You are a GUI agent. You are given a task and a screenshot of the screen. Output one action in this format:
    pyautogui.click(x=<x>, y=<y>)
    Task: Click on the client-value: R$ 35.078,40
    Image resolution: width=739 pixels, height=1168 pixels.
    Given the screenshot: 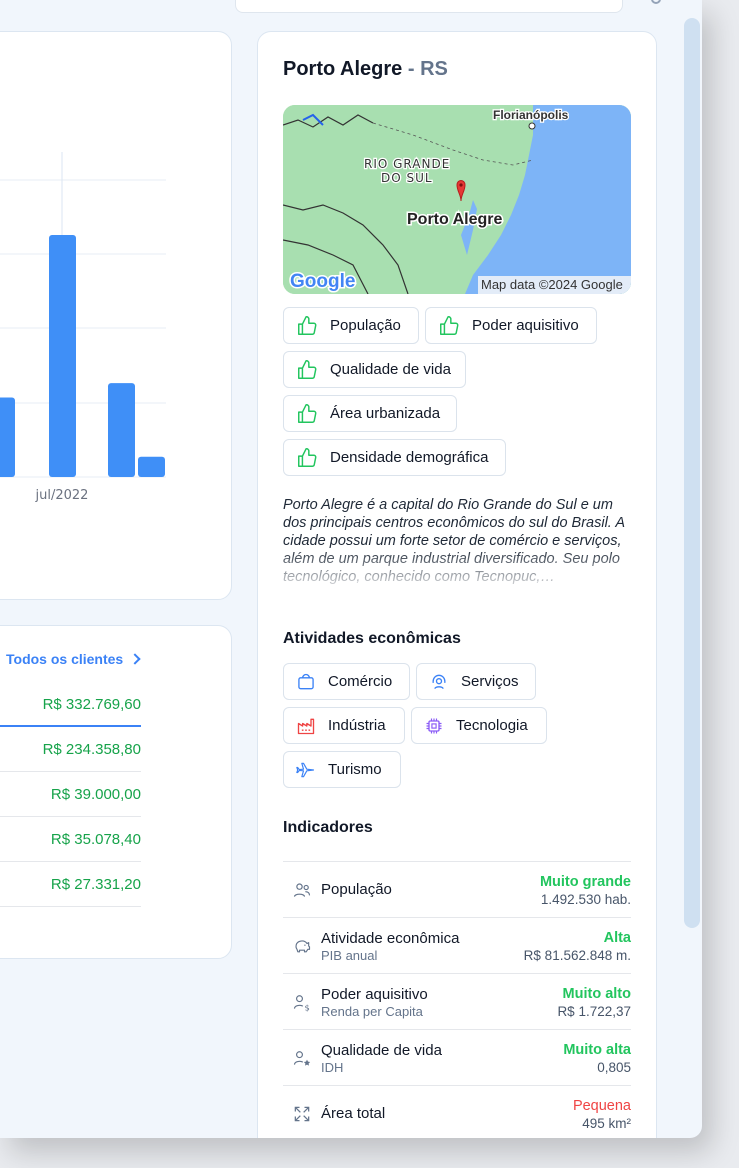 What is the action you would take?
    pyautogui.click(x=95, y=839)
    